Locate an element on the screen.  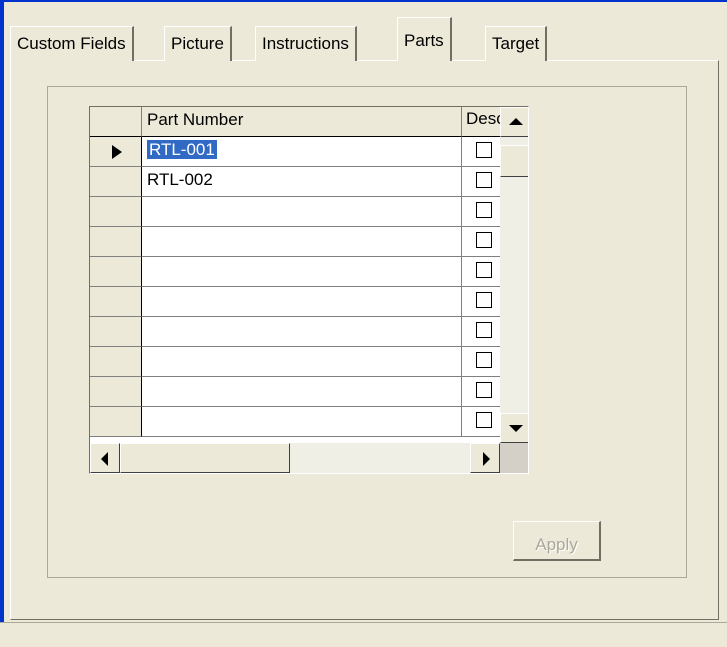
scroll-up-button is located at coordinates (514, 122).